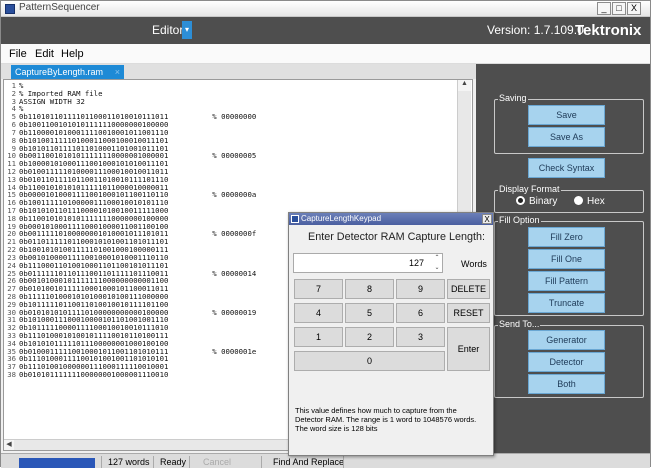 The height and width of the screenshot is (468, 651). What do you see at coordinates (619, 8) in the screenshot?
I see `maximize-button: □` at bounding box center [619, 8].